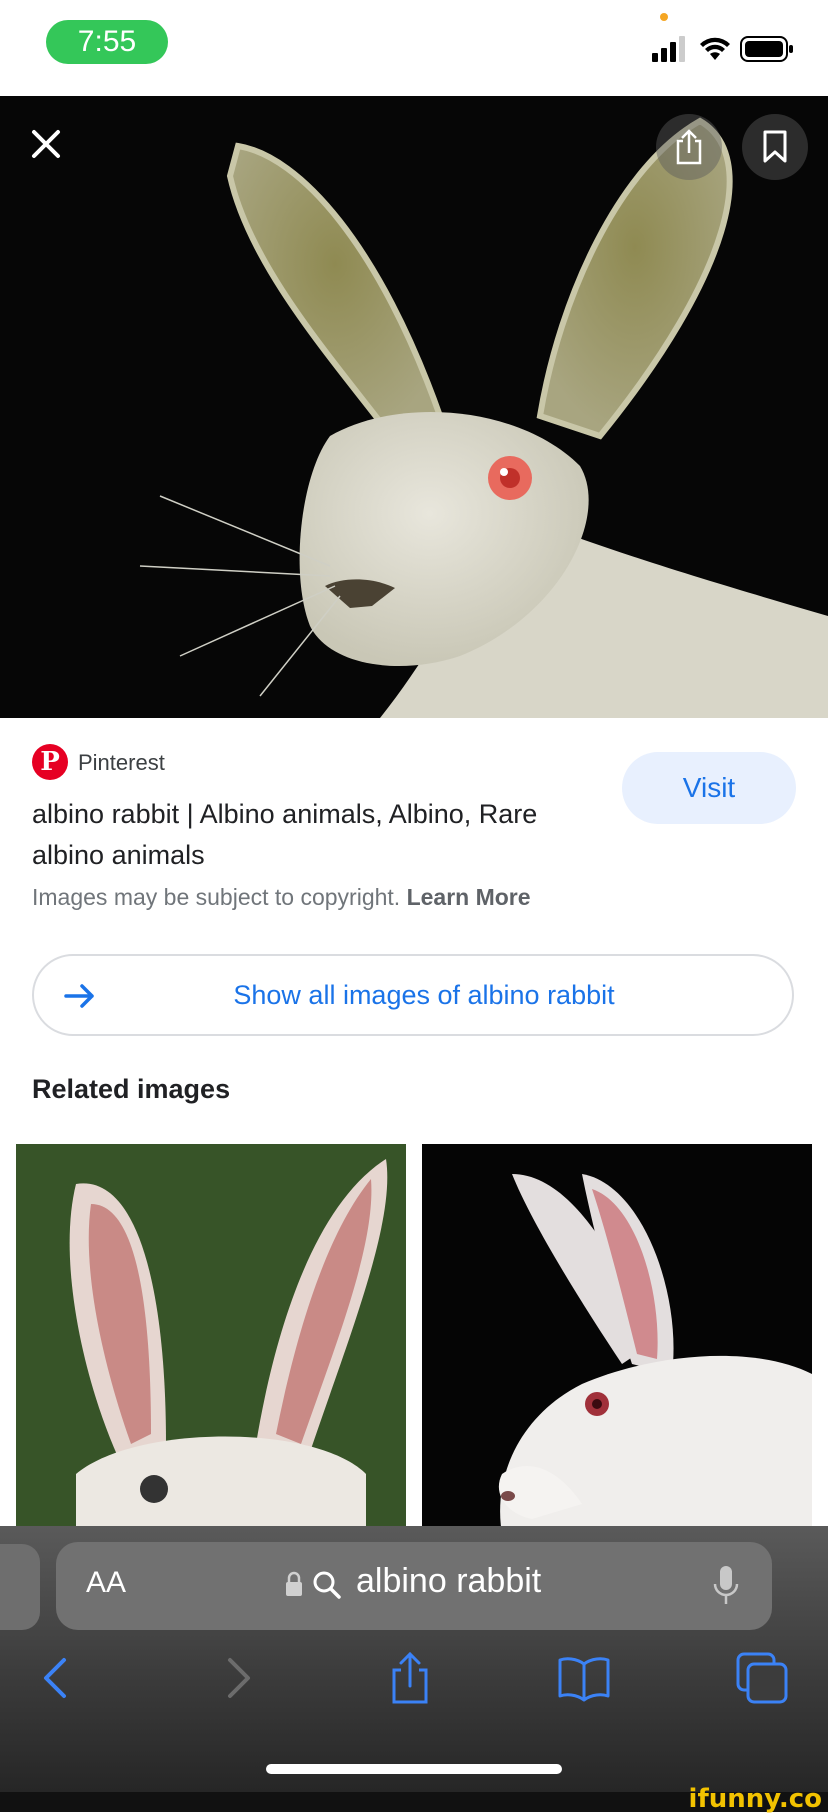 The height and width of the screenshot is (1814, 828). I want to click on learn-more-link: Learn More, so click(469, 897).